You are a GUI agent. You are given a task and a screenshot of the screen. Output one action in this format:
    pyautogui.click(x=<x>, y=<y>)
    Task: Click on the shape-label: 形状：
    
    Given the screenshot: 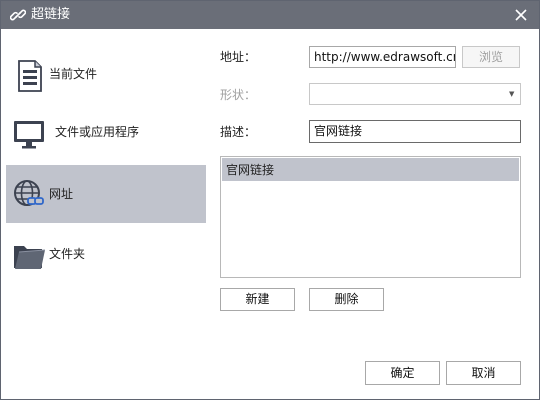 What is the action you would take?
    pyautogui.click(x=238, y=95)
    